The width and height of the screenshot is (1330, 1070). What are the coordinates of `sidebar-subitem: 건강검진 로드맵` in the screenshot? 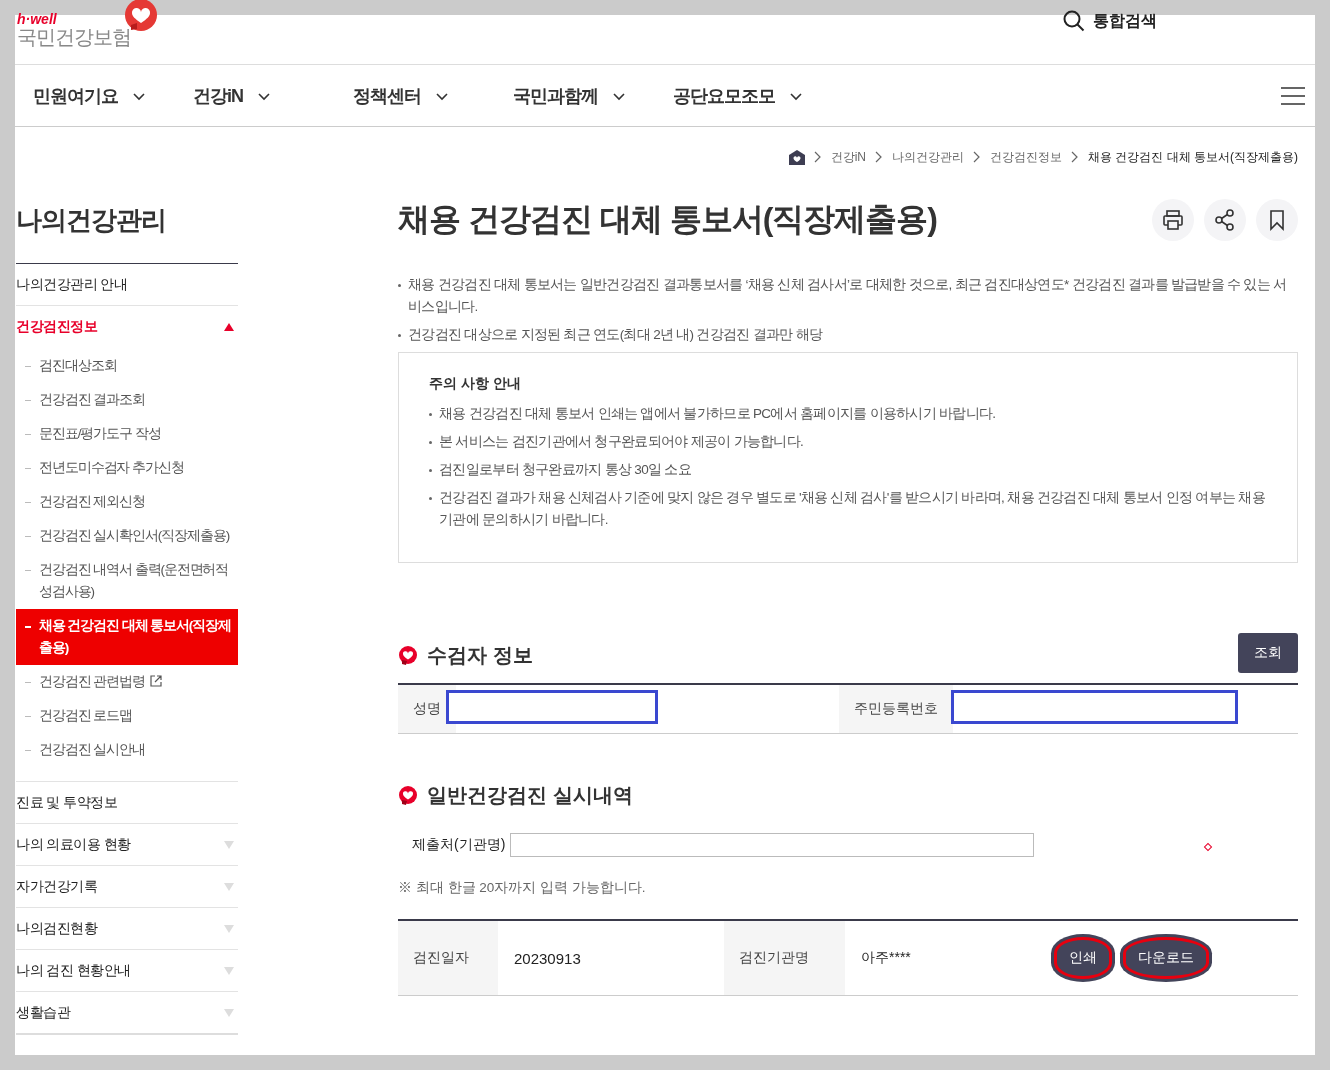 It's located at (127, 716).